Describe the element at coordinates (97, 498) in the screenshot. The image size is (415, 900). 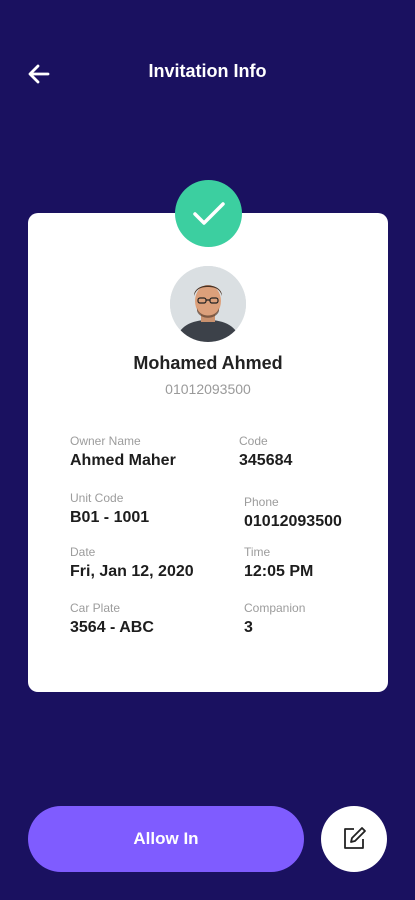
I see `field-label: Unit Code` at that location.